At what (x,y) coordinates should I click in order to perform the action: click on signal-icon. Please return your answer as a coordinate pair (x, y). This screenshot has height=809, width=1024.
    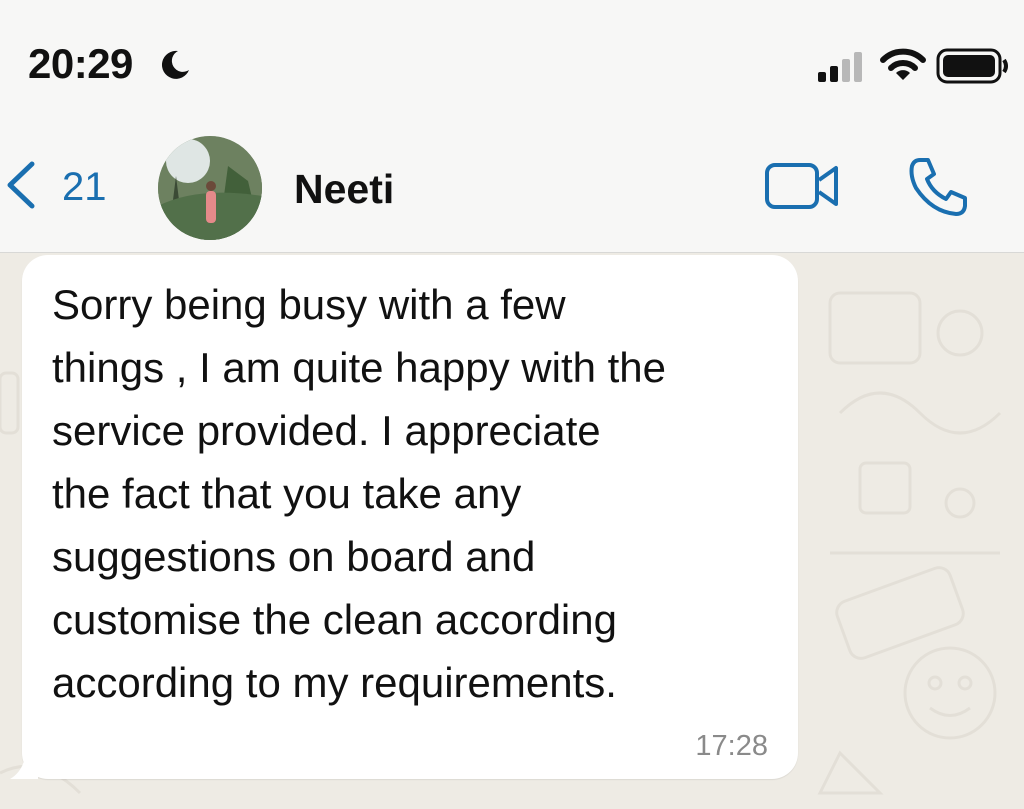
    Looking at the image, I should click on (842, 69).